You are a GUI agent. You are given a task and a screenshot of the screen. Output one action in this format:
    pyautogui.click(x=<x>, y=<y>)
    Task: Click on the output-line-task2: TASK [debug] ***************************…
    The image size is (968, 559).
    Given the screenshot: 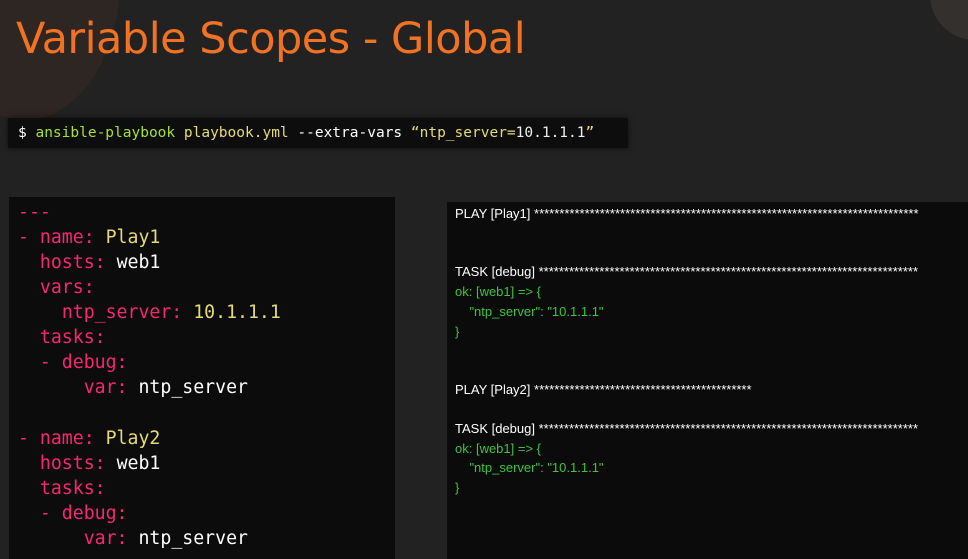 What is the action you would take?
    pyautogui.click(x=687, y=428)
    